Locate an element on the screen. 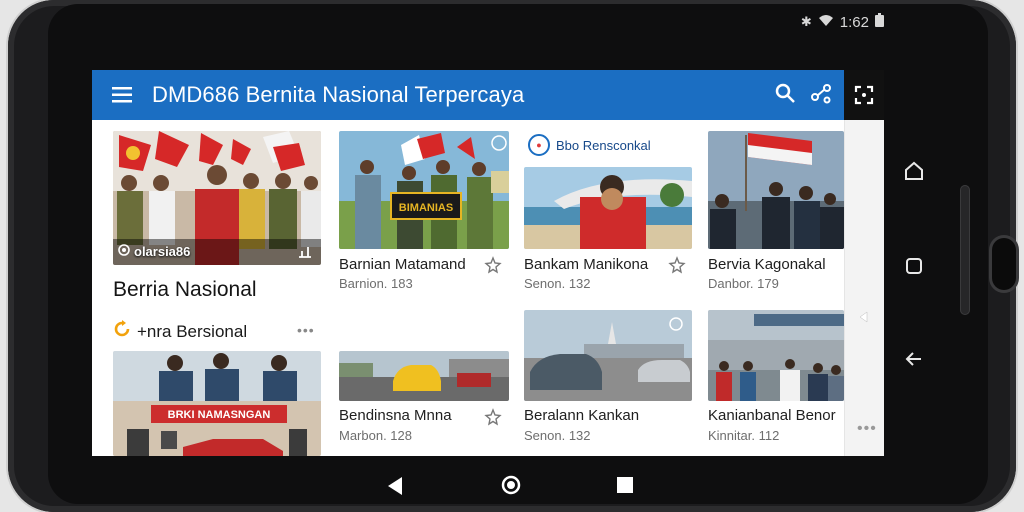  fullscreen-button is located at coordinates (864, 97).